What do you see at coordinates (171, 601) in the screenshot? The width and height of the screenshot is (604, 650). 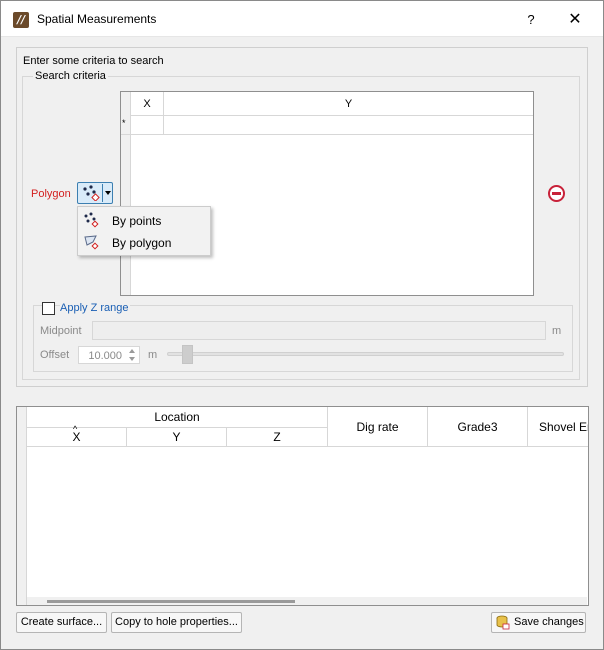 I see `scrollbar-thumb` at bounding box center [171, 601].